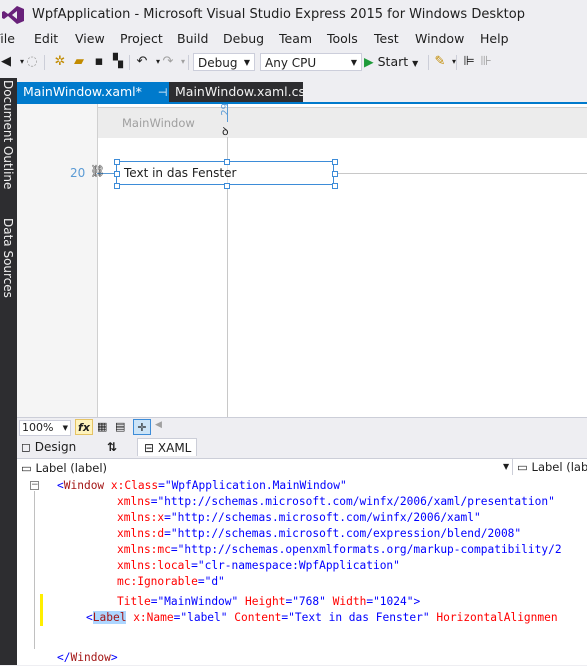  I want to click on anchor-top-icon: ꝺ, so click(225, 131).